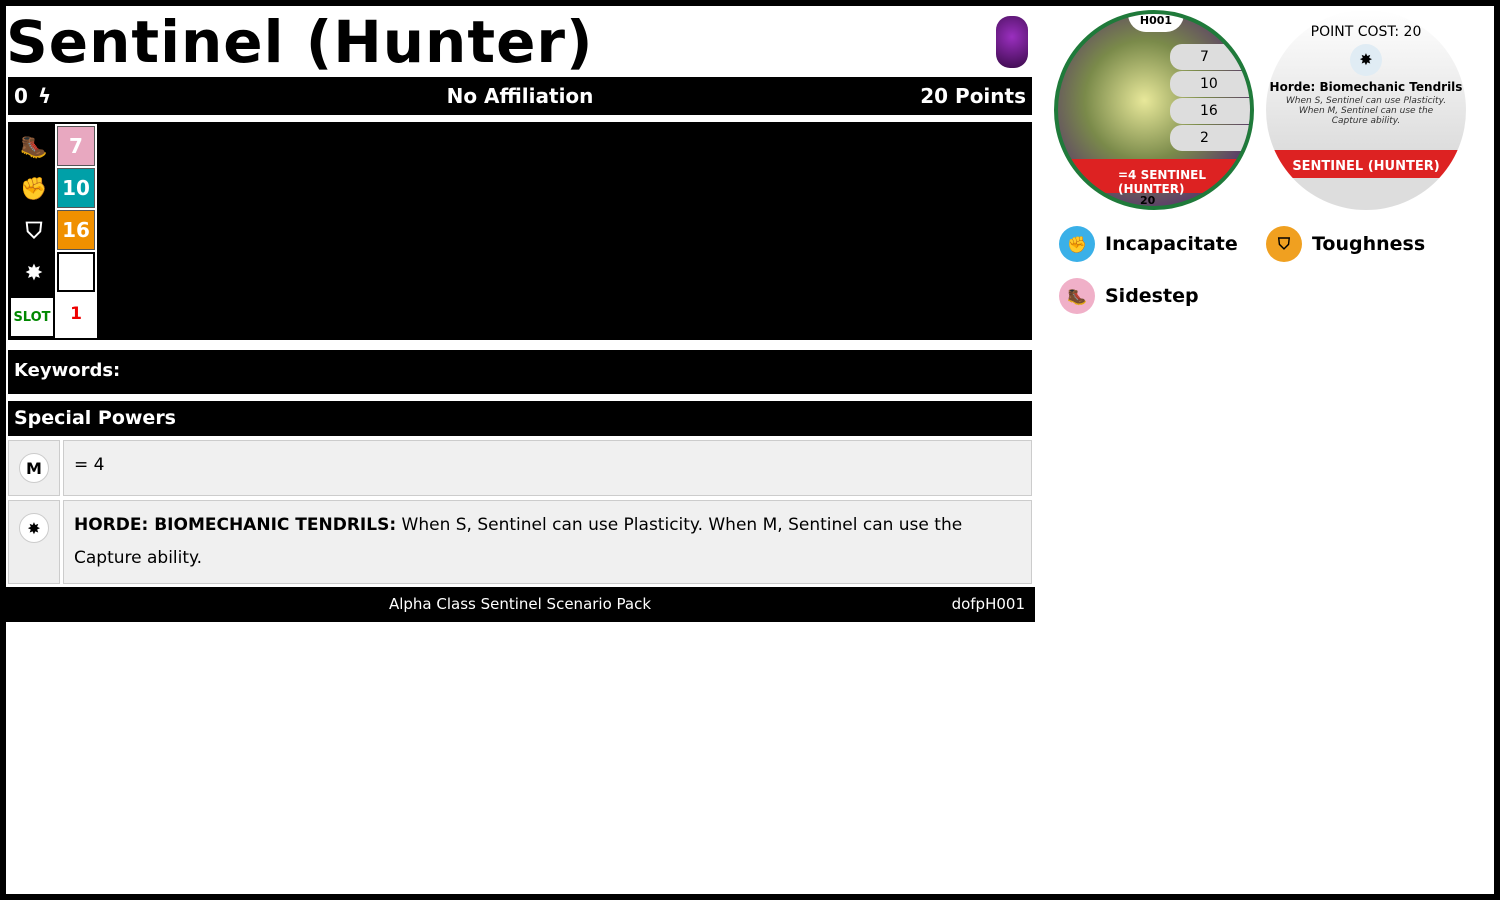 The height and width of the screenshot is (900, 1500). I want to click on attack-icon: ✊, so click(34, 189).